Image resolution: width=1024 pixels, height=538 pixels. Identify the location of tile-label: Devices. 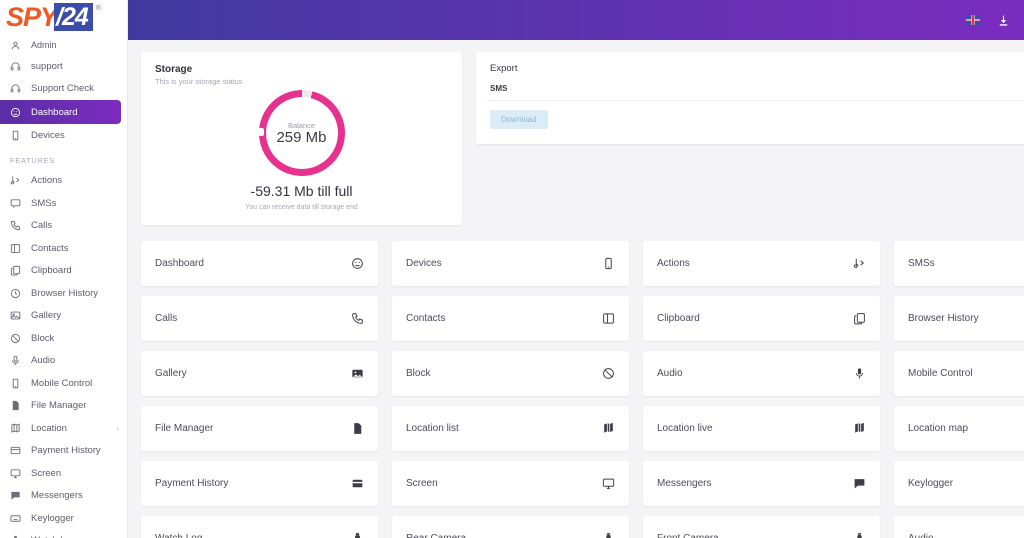
(424, 263).